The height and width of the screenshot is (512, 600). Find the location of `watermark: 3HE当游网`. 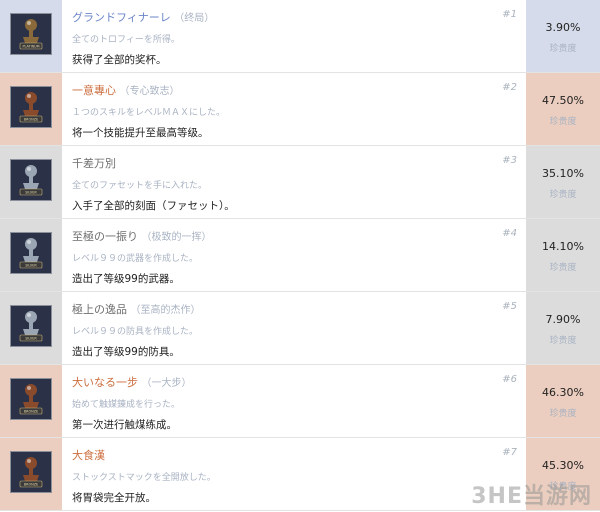

watermark: 3HE当游网 is located at coordinates (531, 496).